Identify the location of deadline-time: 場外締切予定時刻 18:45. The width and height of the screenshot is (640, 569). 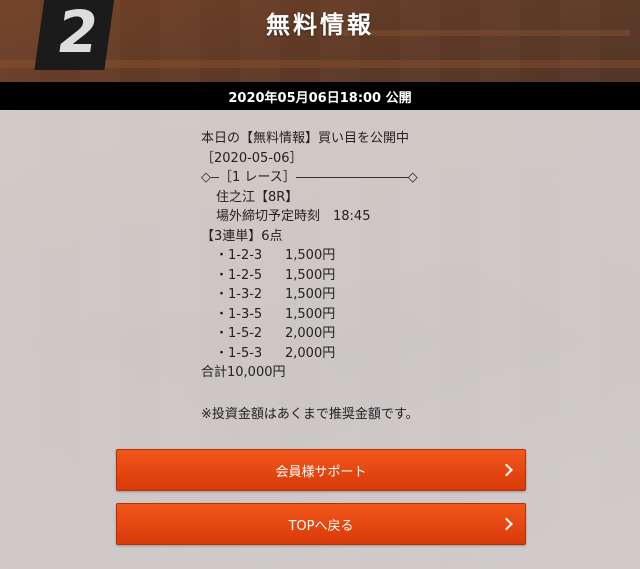
(293, 216).